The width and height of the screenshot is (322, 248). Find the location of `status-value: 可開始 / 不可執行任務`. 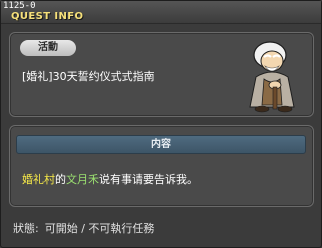

status-value: 可開始 / 不可執行任務 is located at coordinates (99, 228).